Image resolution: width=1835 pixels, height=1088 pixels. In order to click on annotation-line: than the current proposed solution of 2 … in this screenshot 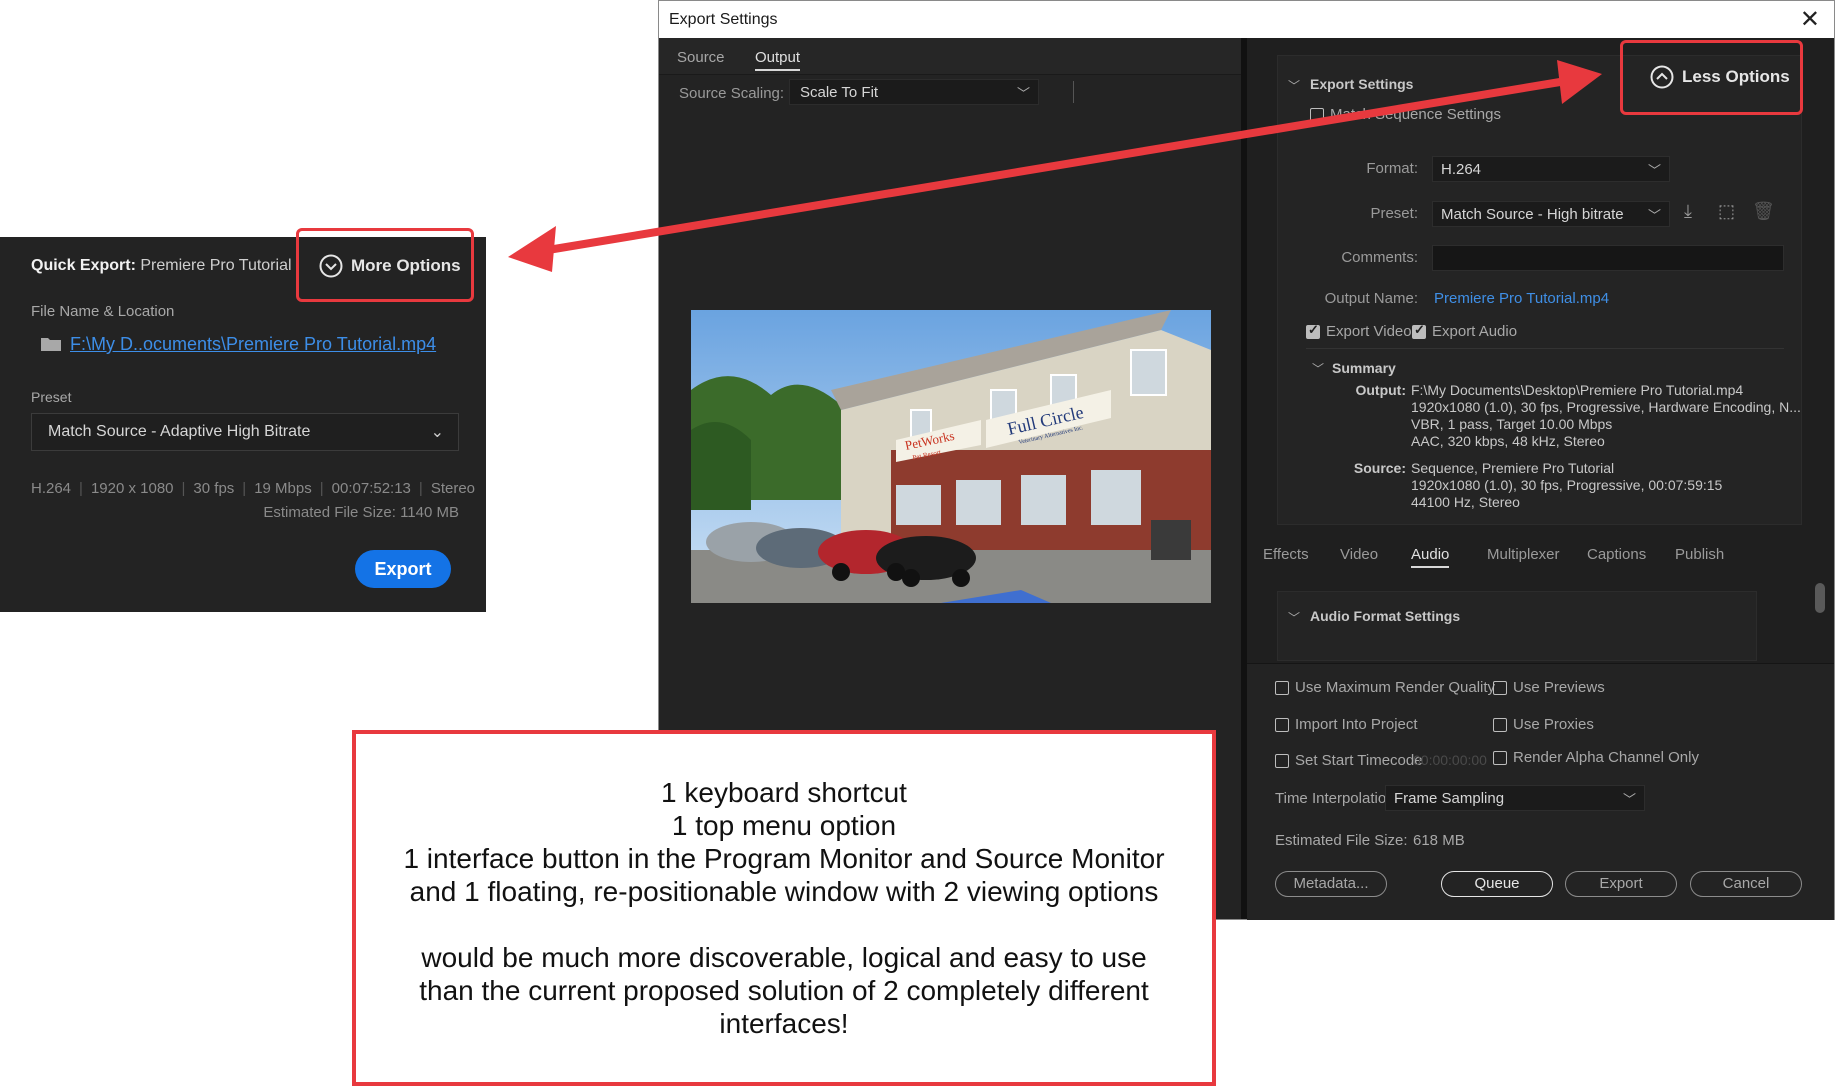, I will do `click(784, 990)`.